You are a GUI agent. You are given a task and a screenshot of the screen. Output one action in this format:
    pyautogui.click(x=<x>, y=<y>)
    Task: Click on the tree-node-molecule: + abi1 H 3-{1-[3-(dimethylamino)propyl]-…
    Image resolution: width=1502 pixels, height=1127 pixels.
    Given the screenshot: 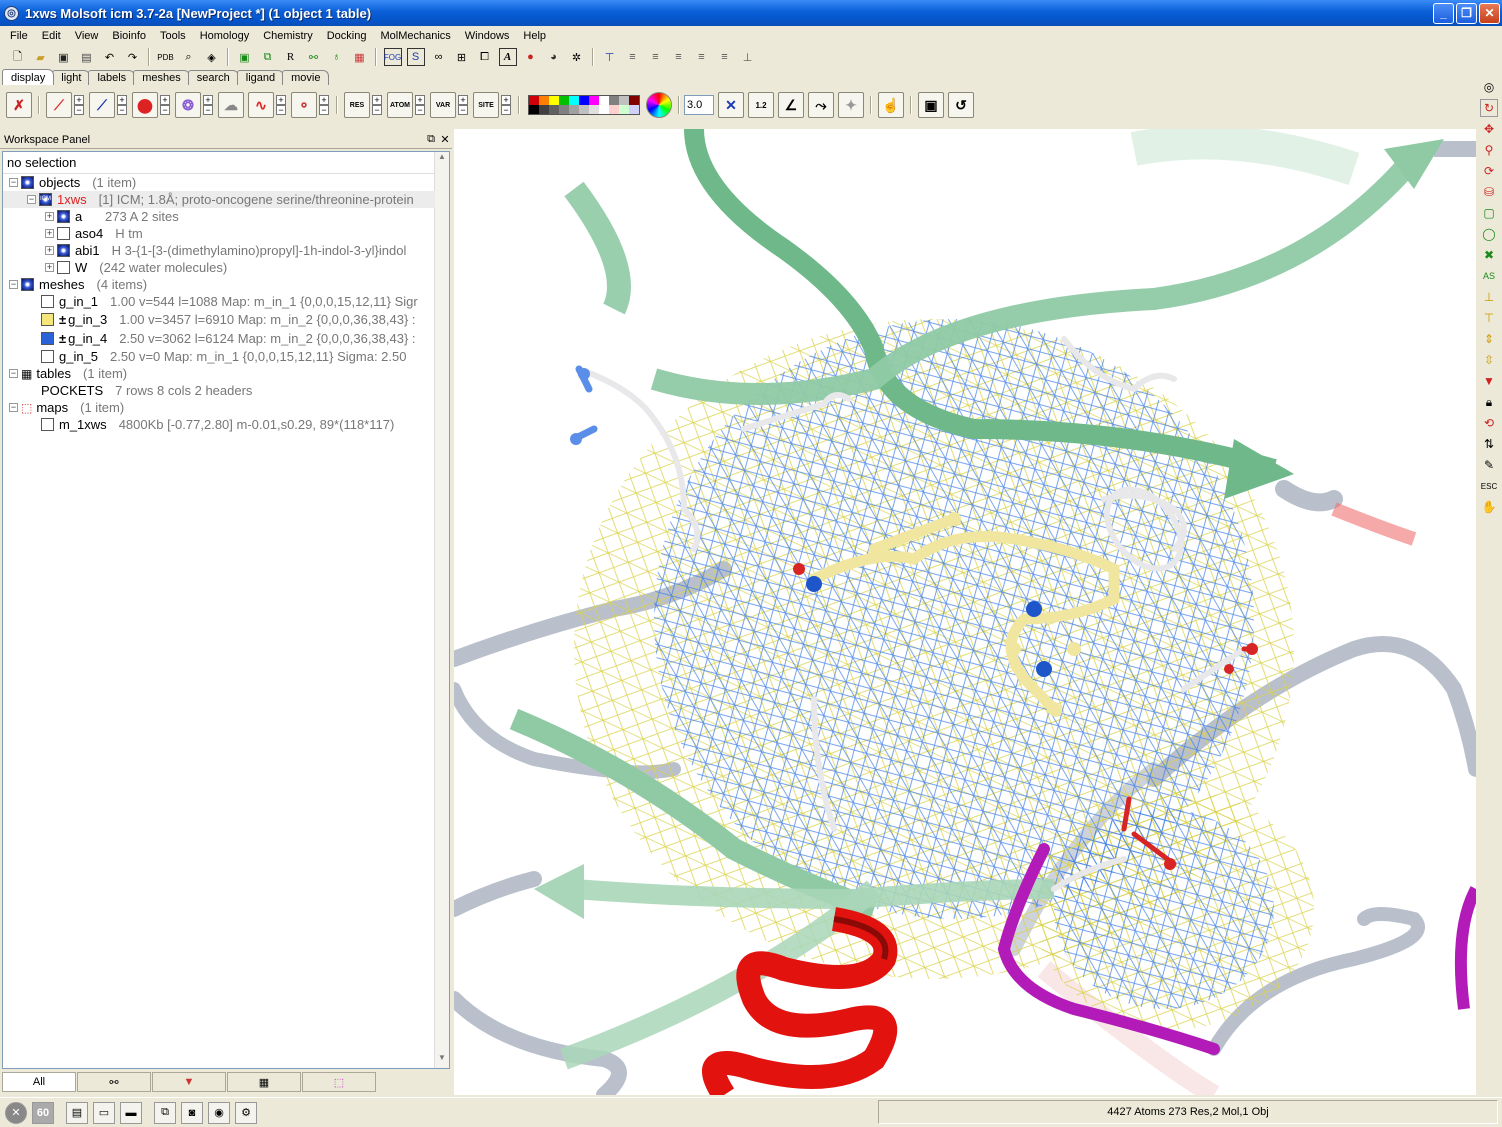 What is the action you would take?
    pyautogui.click(x=219, y=250)
    